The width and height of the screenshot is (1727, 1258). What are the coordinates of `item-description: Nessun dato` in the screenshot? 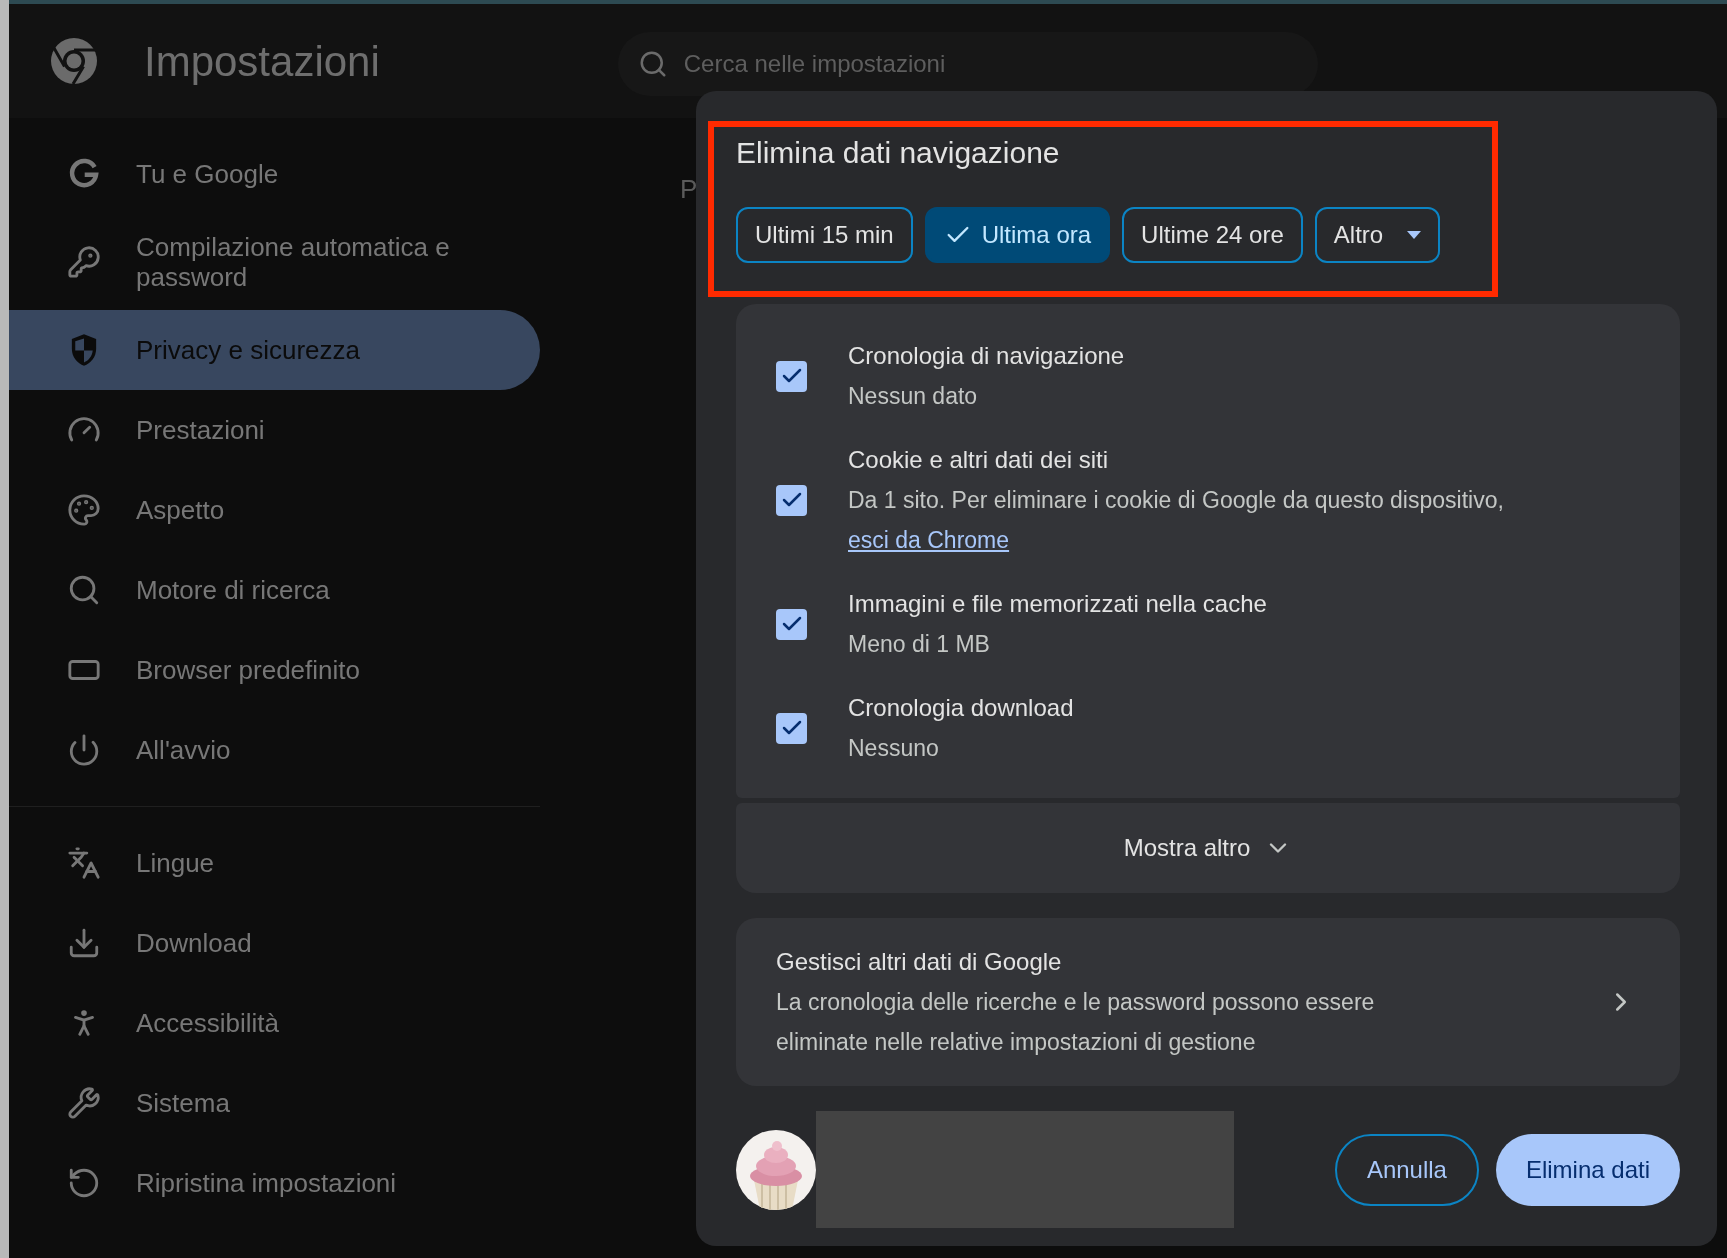 It's located at (913, 396).